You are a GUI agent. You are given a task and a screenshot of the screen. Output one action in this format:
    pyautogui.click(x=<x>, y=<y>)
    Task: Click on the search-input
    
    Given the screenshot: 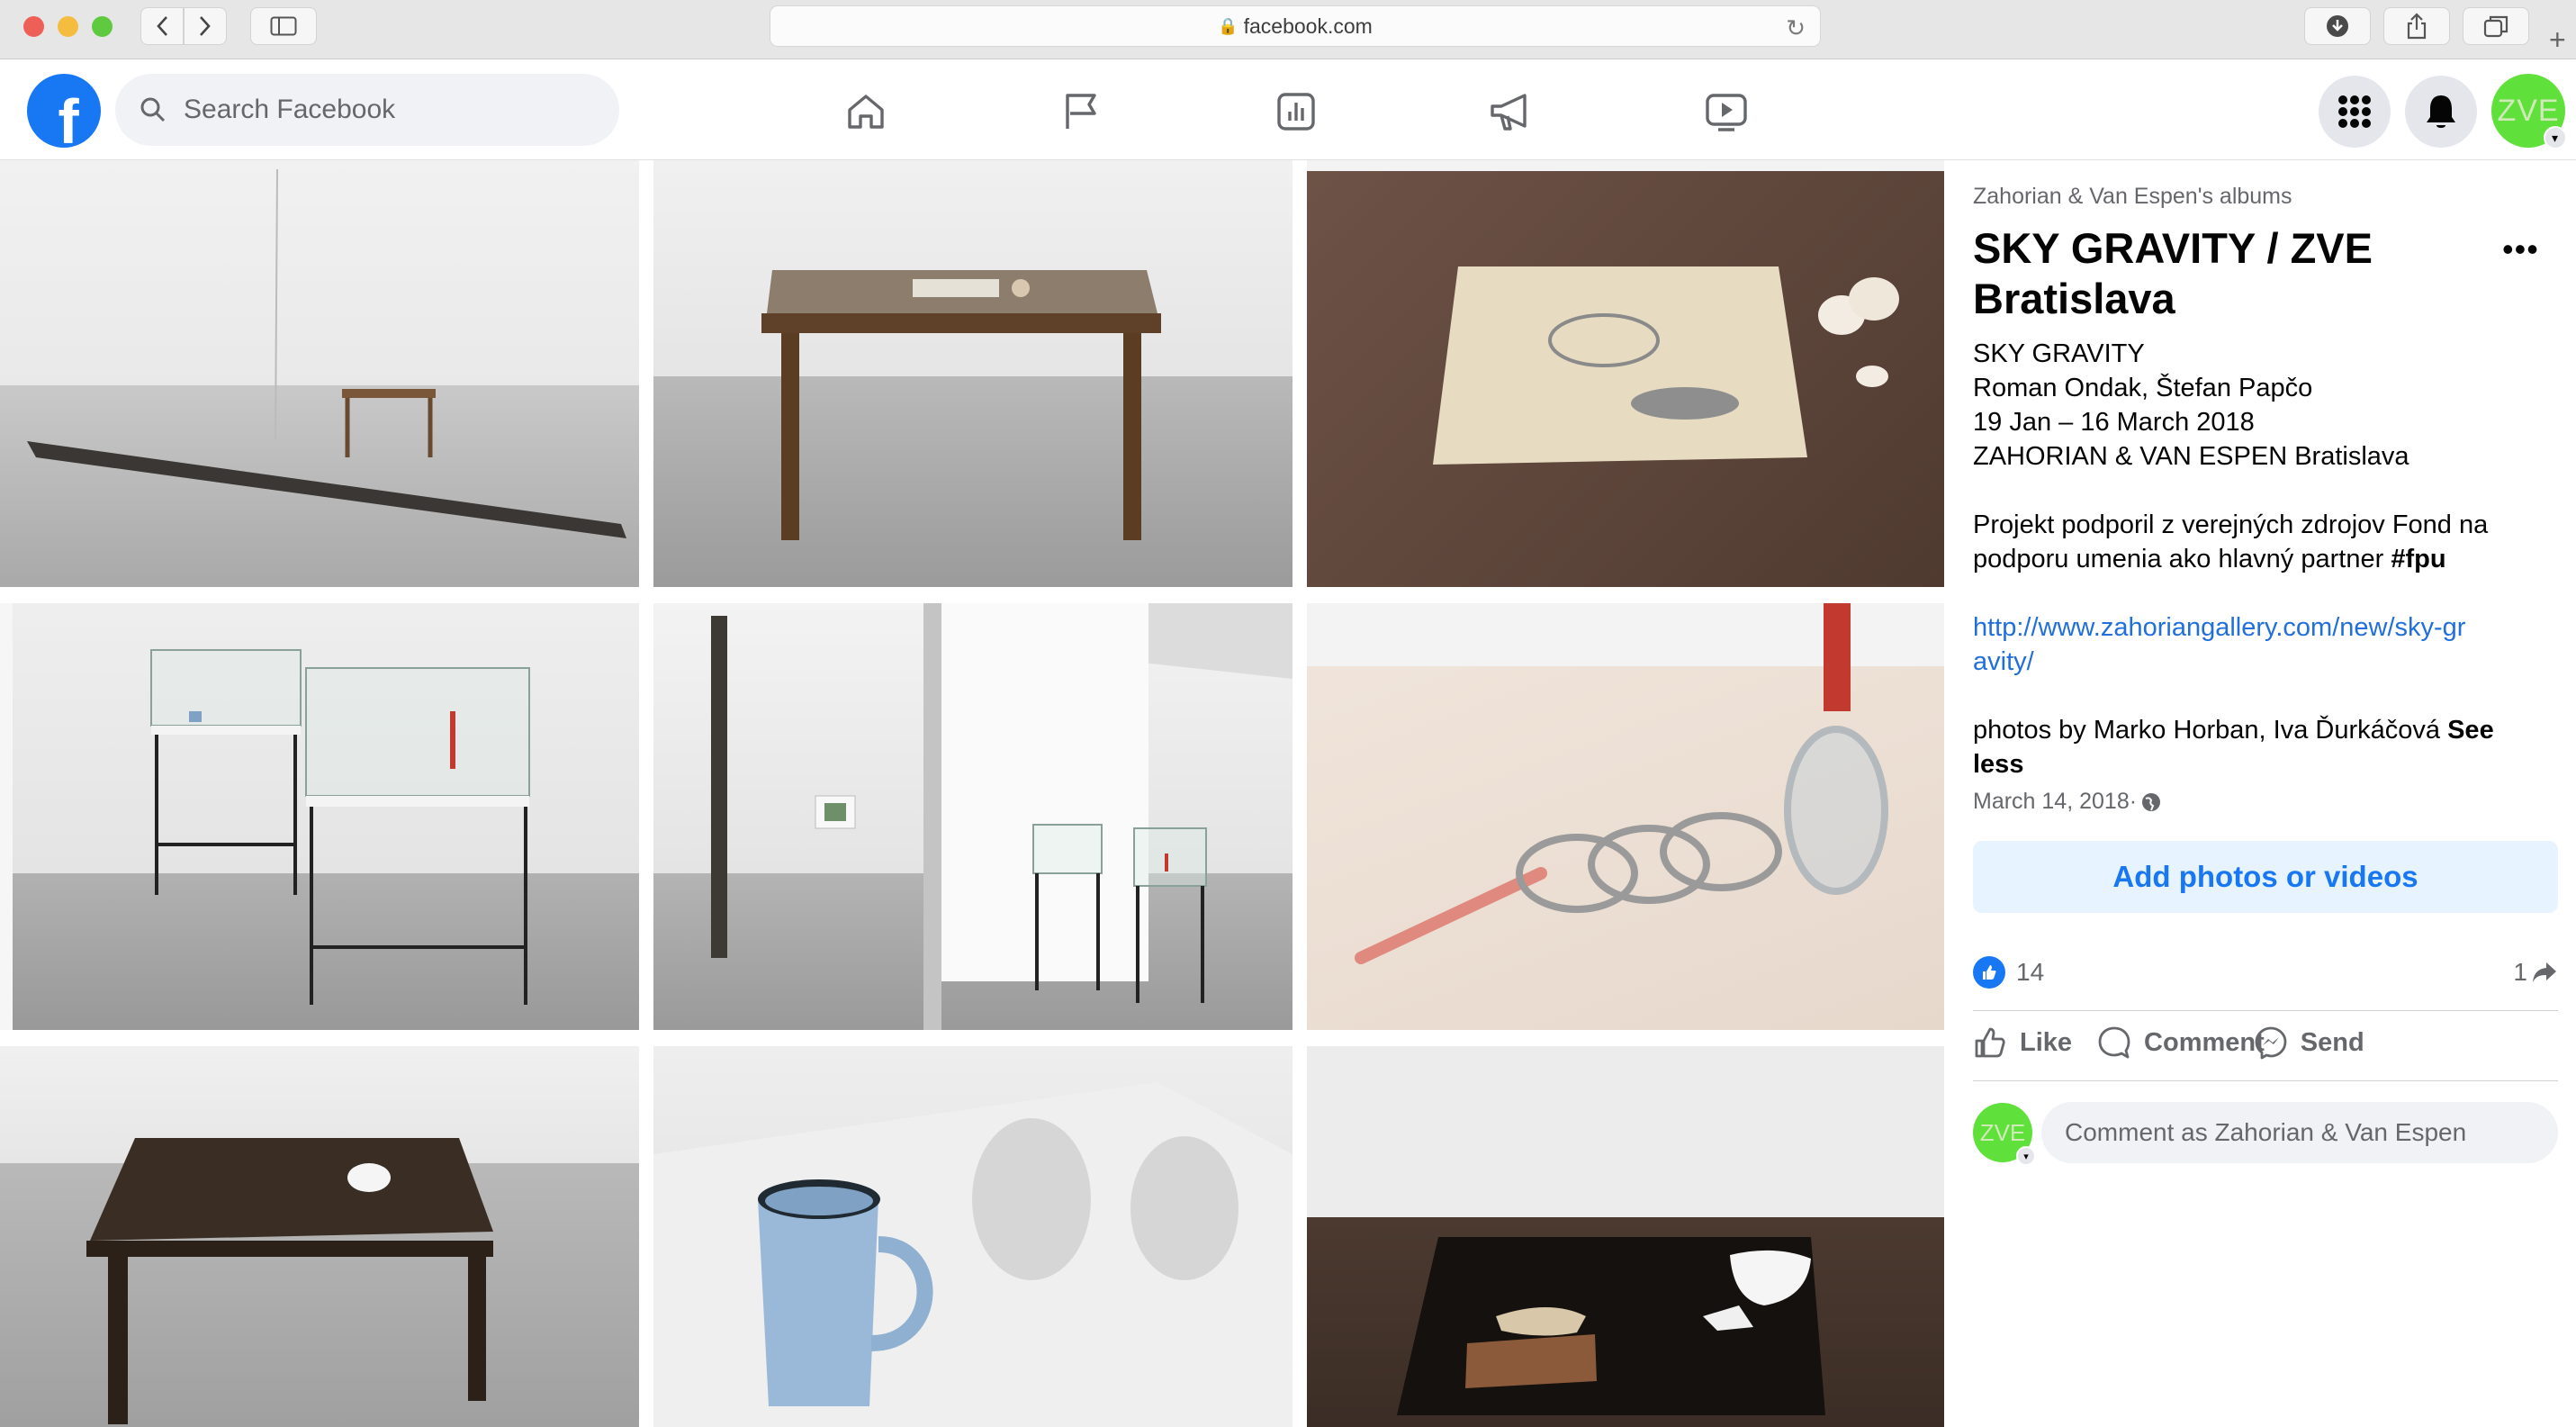 What is the action you would take?
    pyautogui.click(x=391, y=110)
    